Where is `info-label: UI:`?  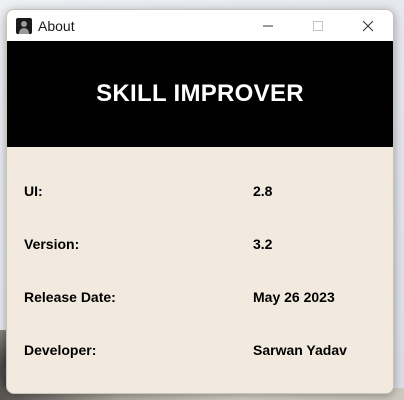
info-label: UI: is located at coordinates (33, 191).